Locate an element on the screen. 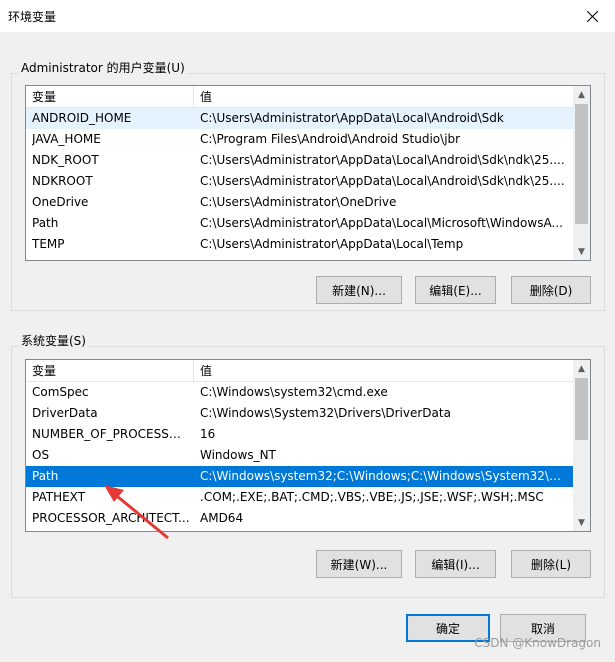 The width and height of the screenshot is (615, 662). table-row: PROCESSOR_ARCHITECT... AMD64 is located at coordinates (299, 518).